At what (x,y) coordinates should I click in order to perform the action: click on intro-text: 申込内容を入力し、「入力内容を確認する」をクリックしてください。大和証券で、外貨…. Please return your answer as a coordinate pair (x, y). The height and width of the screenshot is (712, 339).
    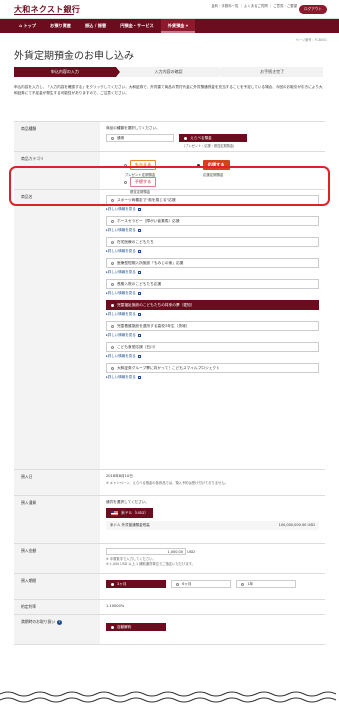
    Looking at the image, I should click on (168, 90).